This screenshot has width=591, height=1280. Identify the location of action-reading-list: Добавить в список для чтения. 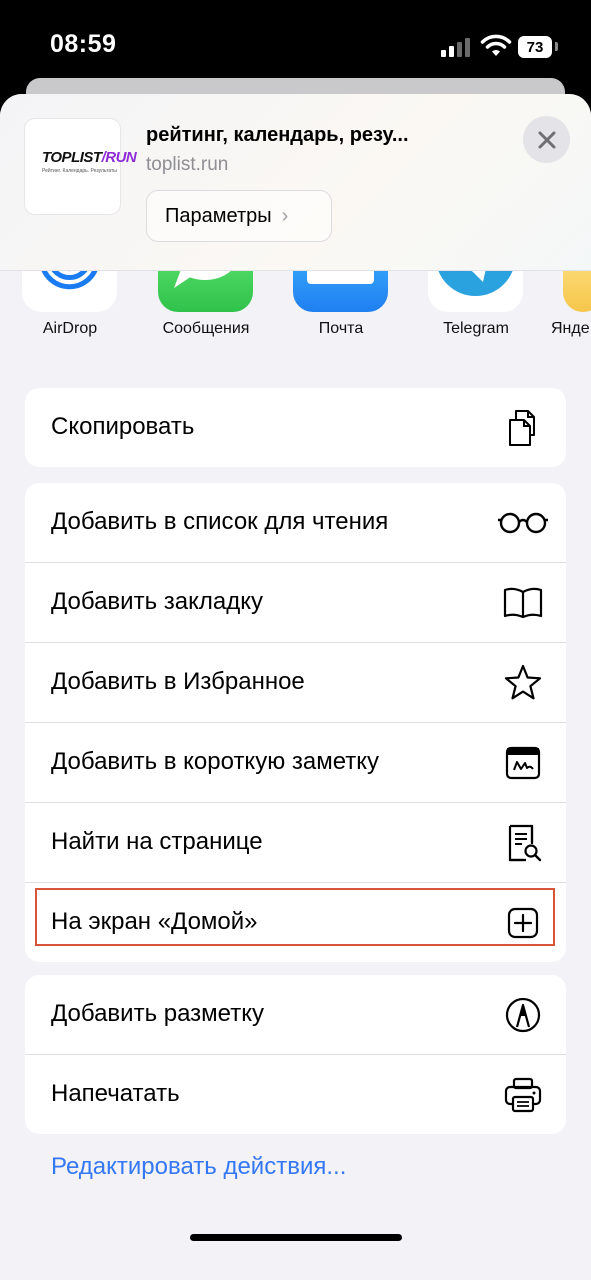
(295, 523).